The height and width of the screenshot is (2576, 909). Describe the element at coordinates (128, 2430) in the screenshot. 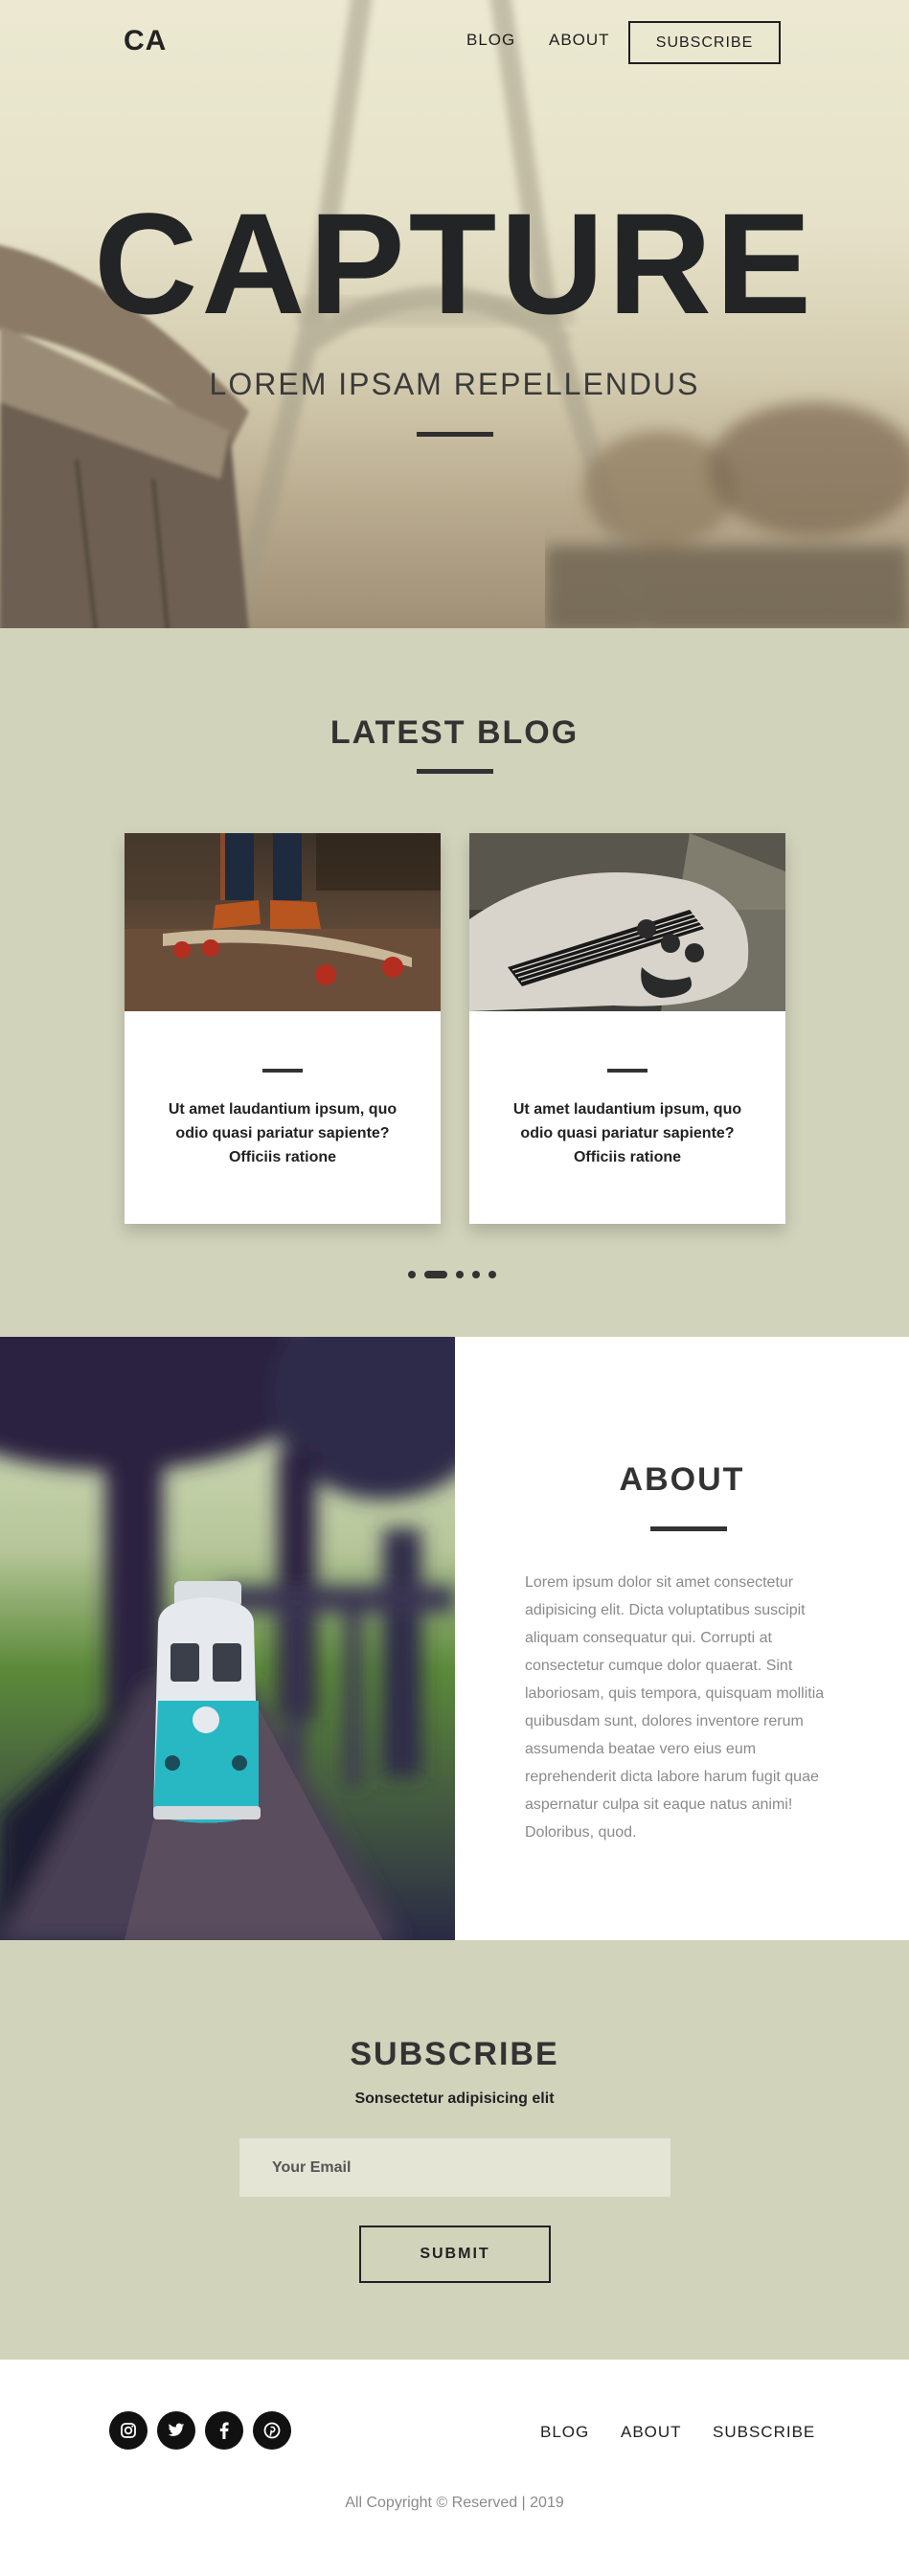

I see `instagram-icon` at that location.